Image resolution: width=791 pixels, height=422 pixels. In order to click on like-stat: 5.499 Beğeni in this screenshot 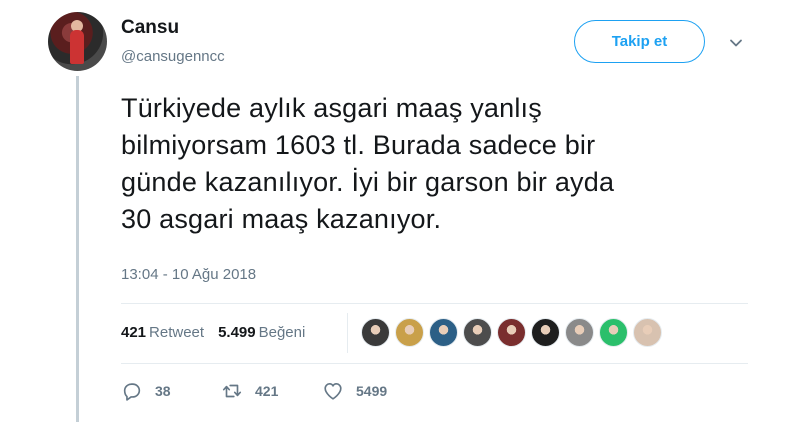, I will do `click(261, 332)`.